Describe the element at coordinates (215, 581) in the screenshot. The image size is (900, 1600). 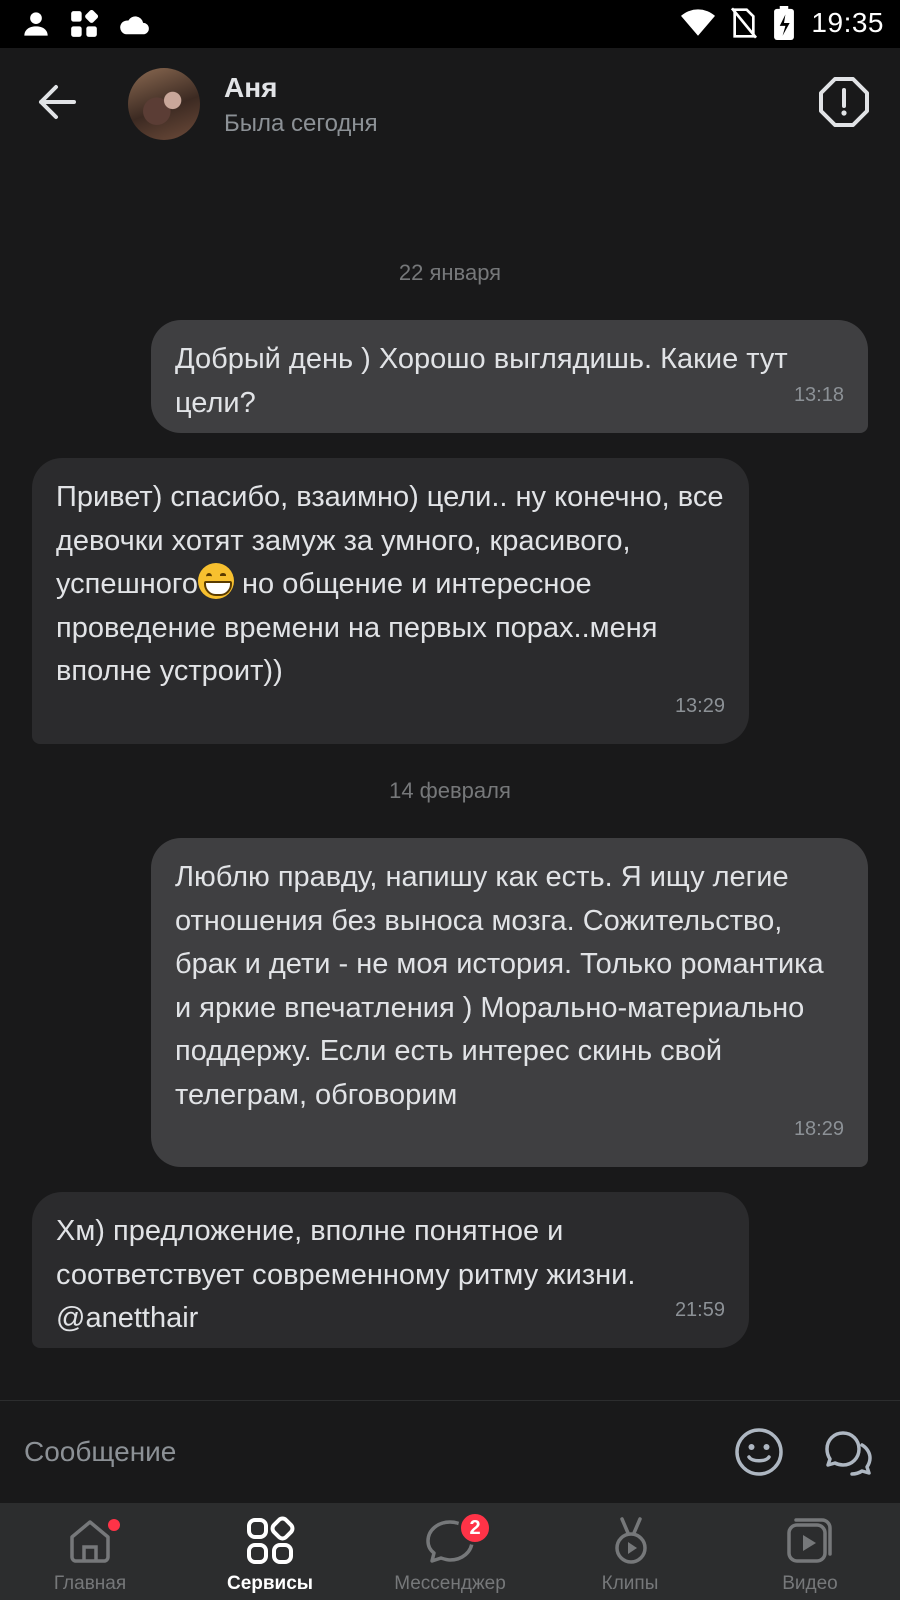
I see `grinning-face-emoji` at that location.